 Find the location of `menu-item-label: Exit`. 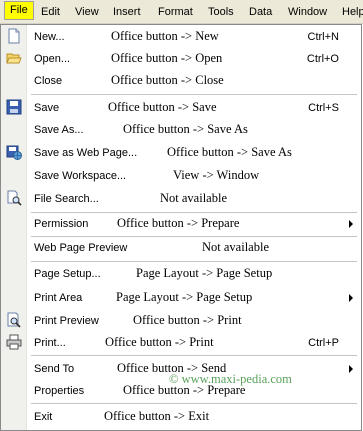

menu-item-label: Exit is located at coordinates (43, 417).